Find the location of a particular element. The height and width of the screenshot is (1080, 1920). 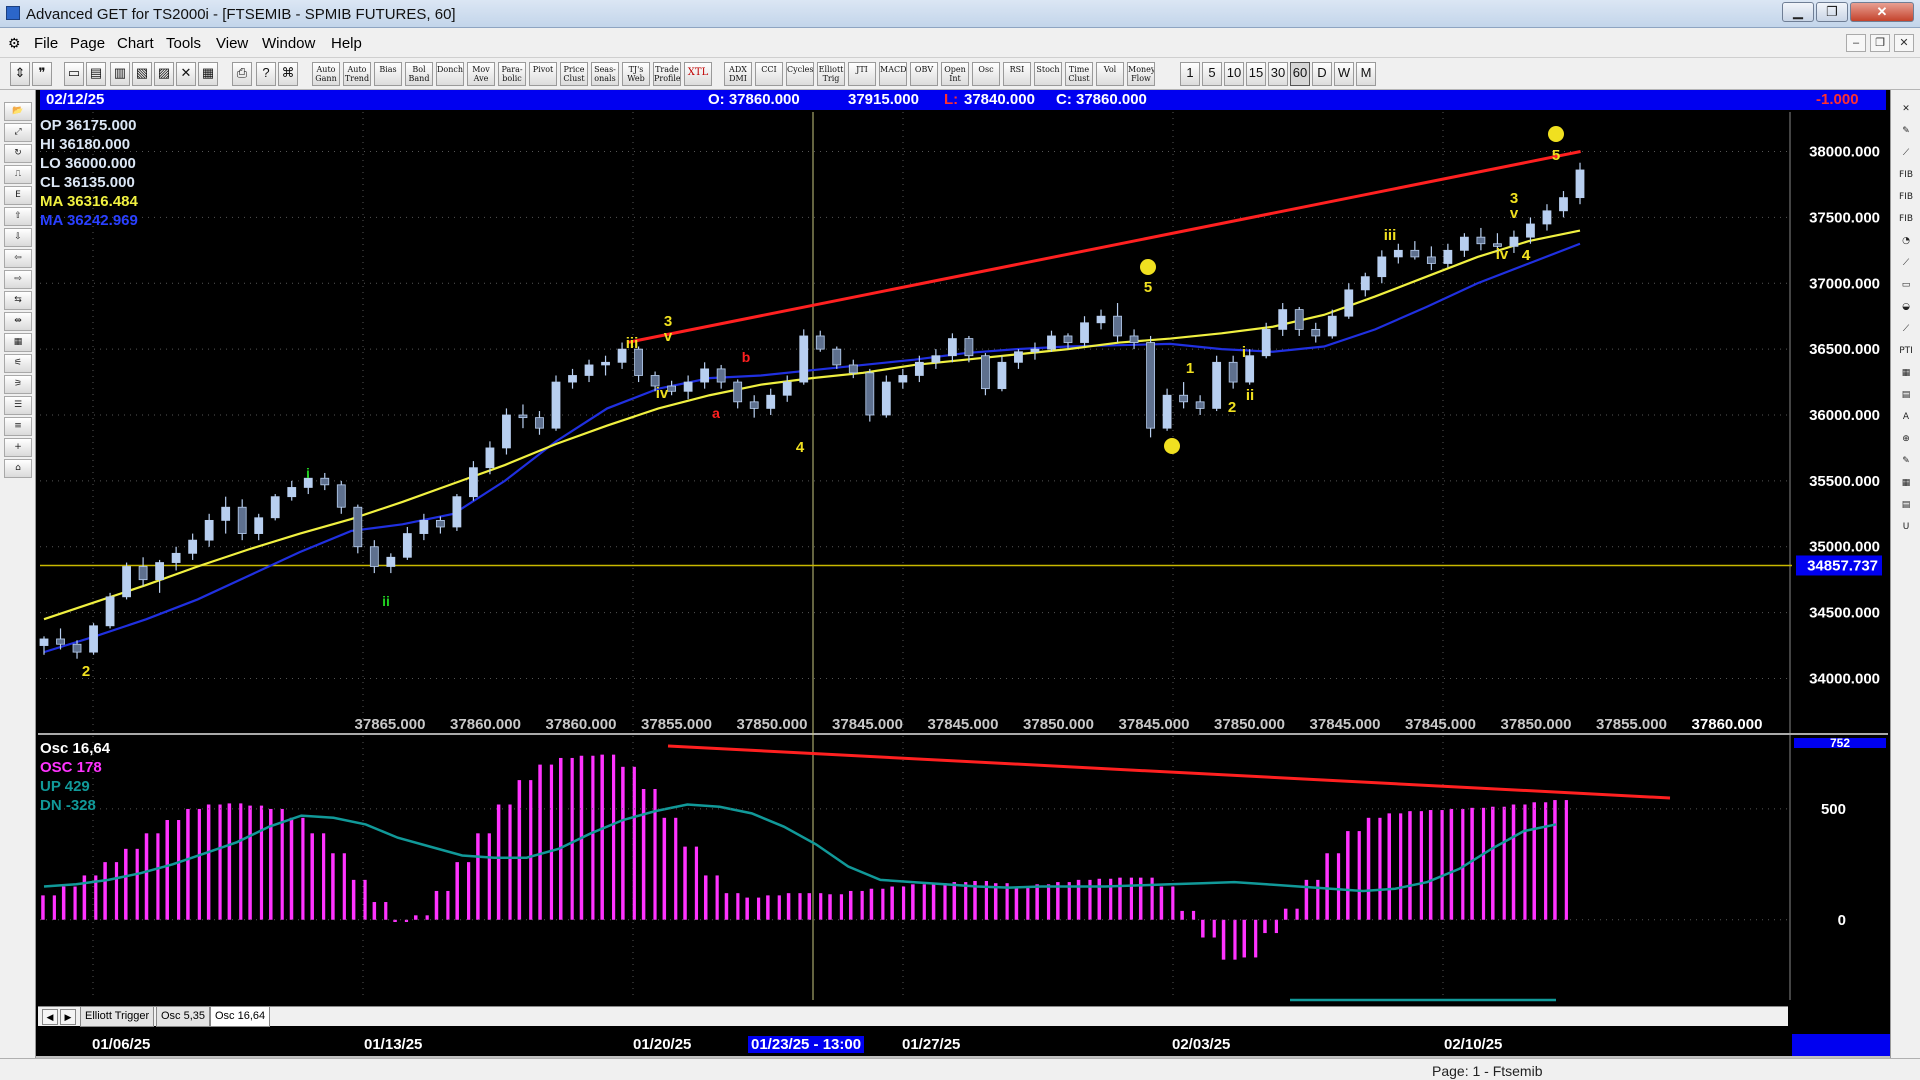

bottom-value-label: 37855.000 is located at coordinates (1631, 724).